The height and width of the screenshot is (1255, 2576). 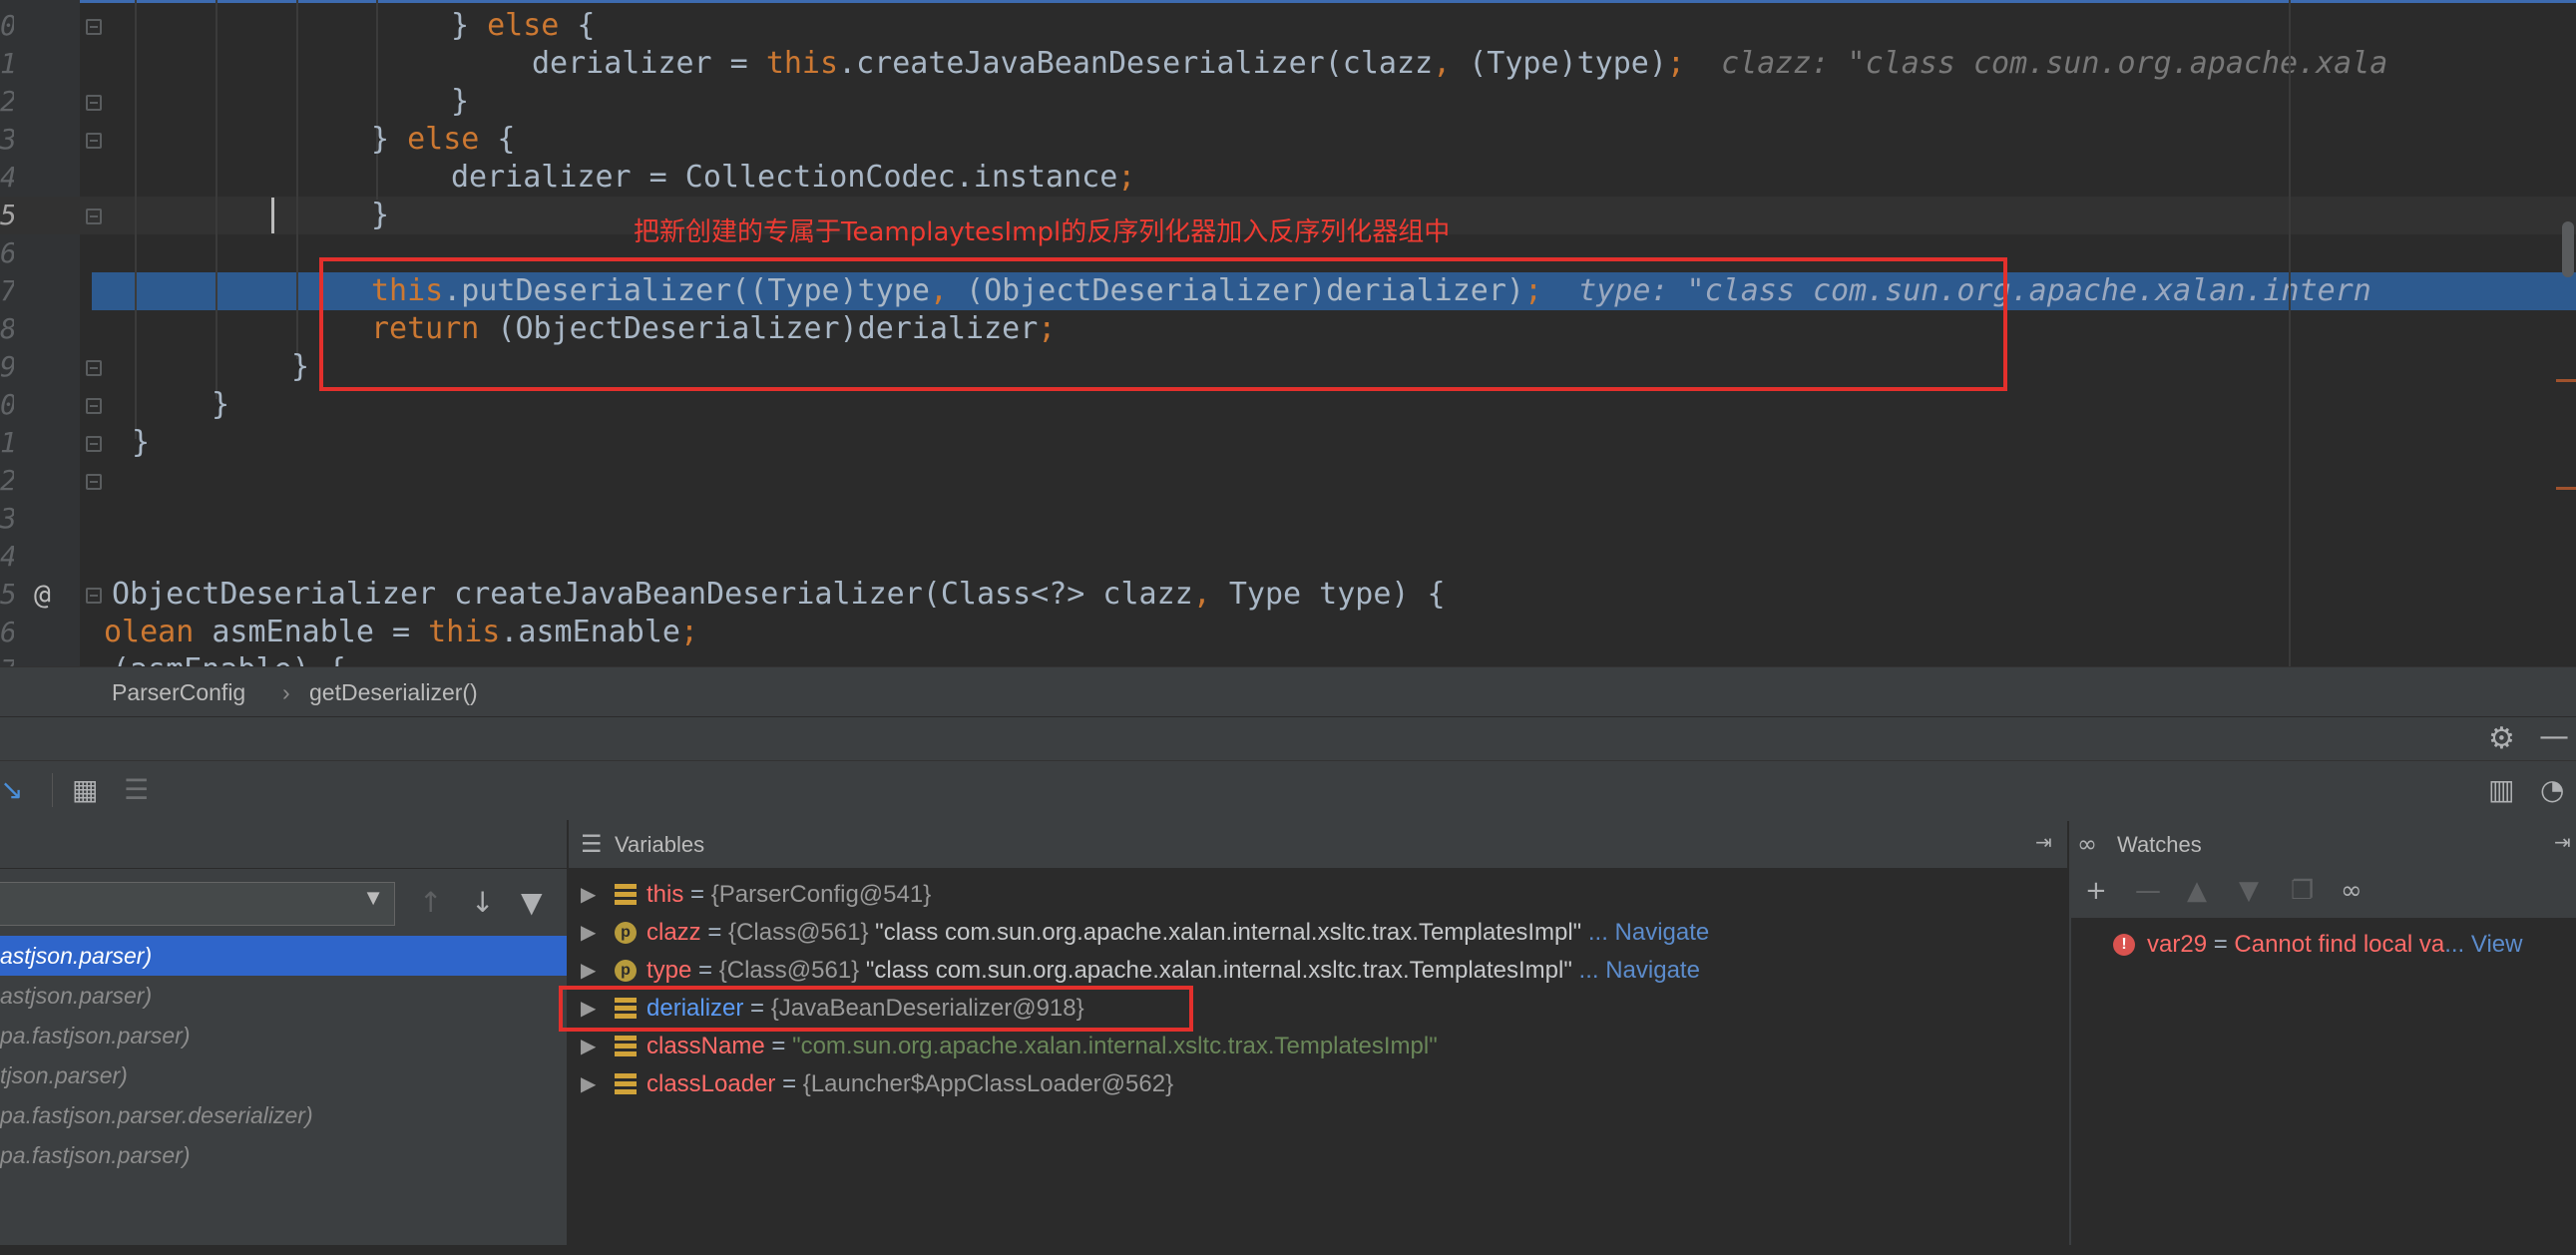 I want to click on line-number: 1, so click(x=7, y=64).